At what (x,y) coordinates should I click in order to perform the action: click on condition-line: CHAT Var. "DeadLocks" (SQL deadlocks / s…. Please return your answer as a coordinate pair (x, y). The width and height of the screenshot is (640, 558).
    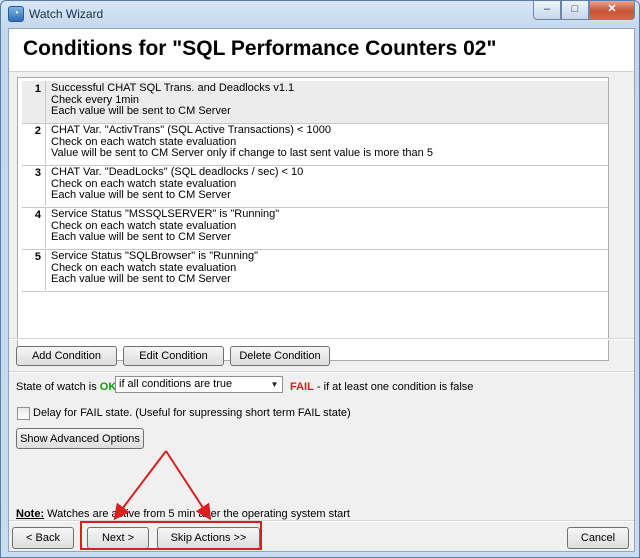
    Looking at the image, I should click on (177, 172).